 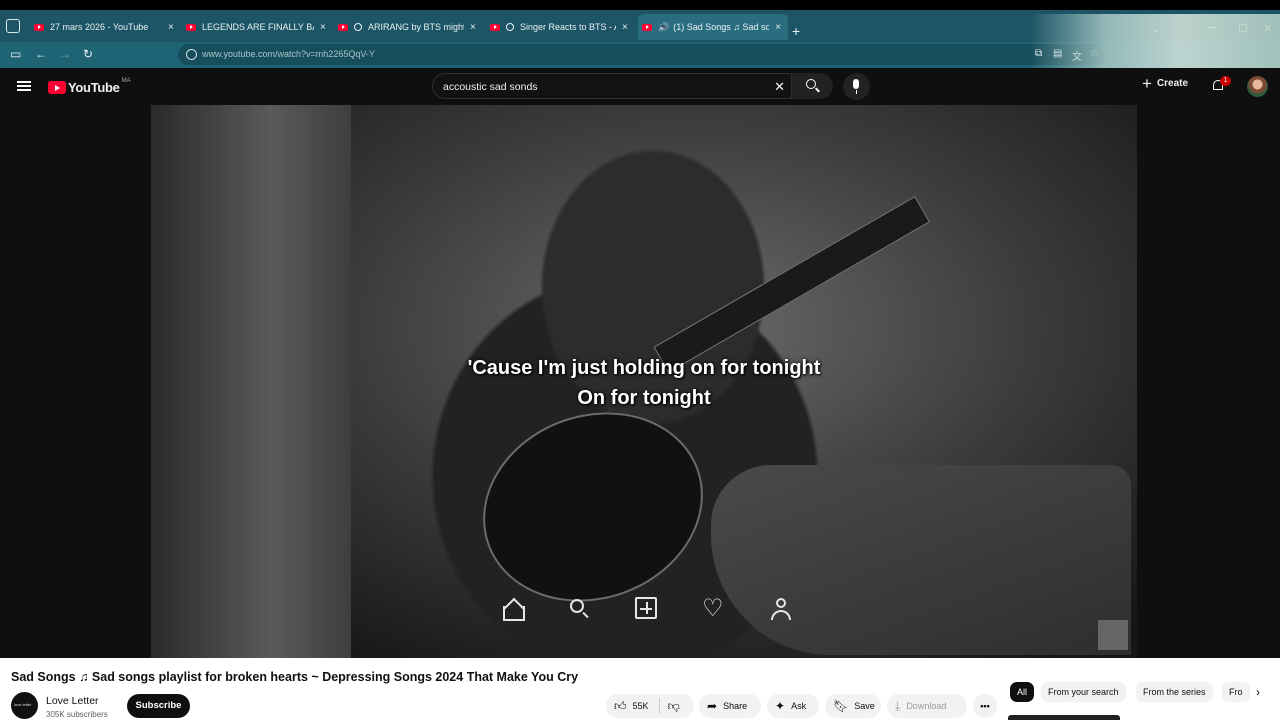 What do you see at coordinates (864, 706) in the screenshot?
I see `save-label: Save` at bounding box center [864, 706].